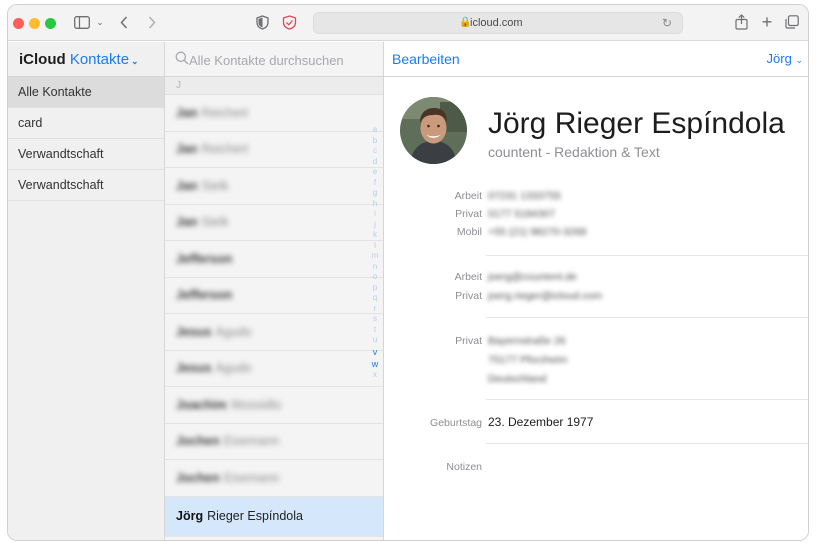 Image resolution: width=816 pixels, height=543 pixels. I want to click on notes-label: Notizen, so click(464, 467).